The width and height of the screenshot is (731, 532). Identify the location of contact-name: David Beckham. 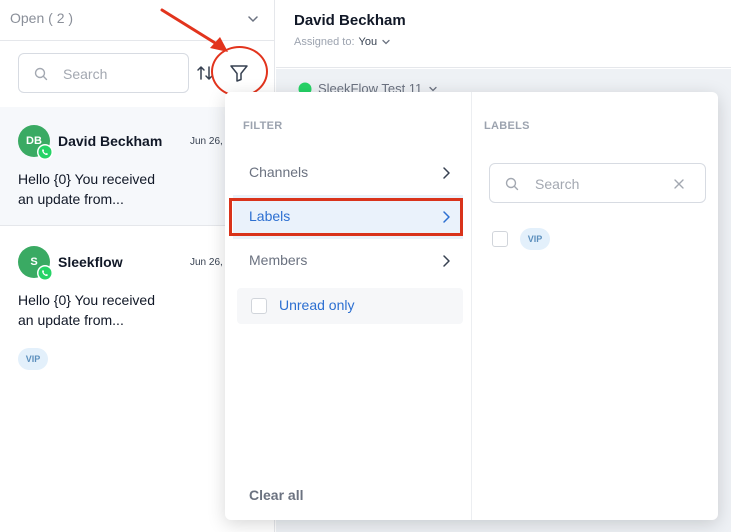
(110, 141).